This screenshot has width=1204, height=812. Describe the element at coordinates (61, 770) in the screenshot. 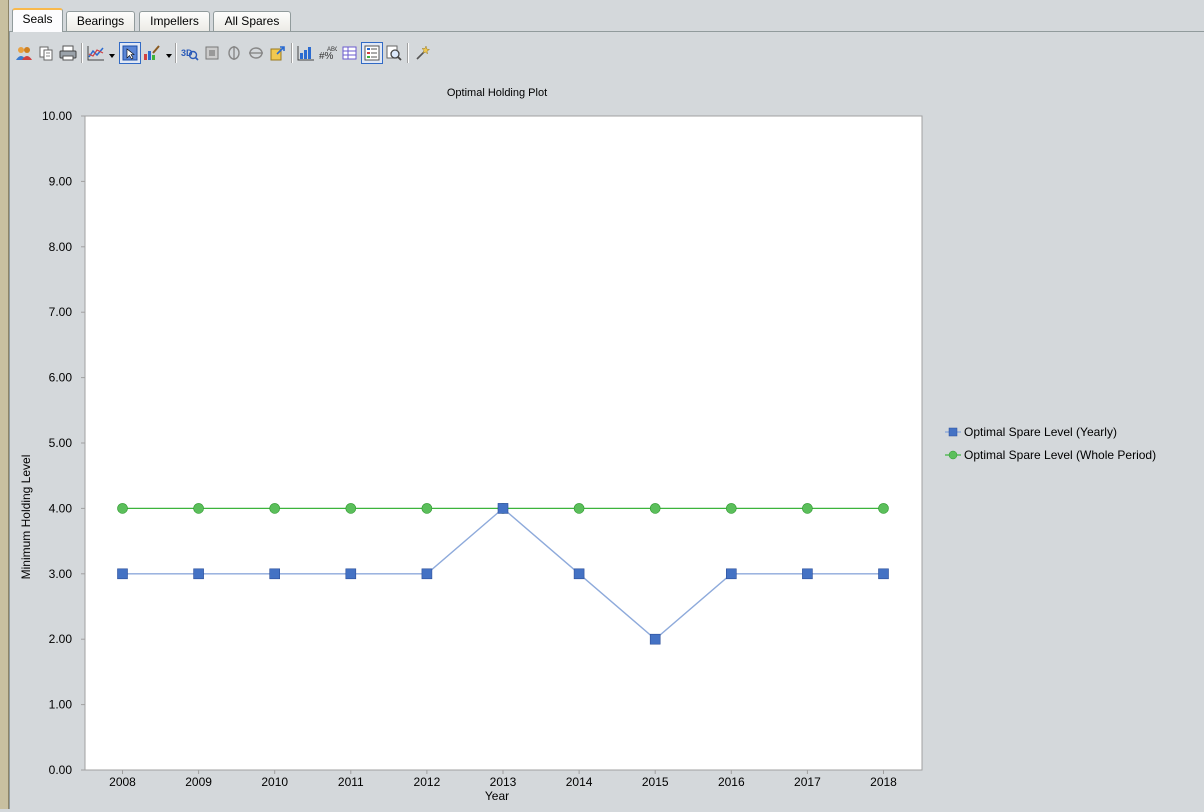

I see `y-tick-label: 0.00` at that location.